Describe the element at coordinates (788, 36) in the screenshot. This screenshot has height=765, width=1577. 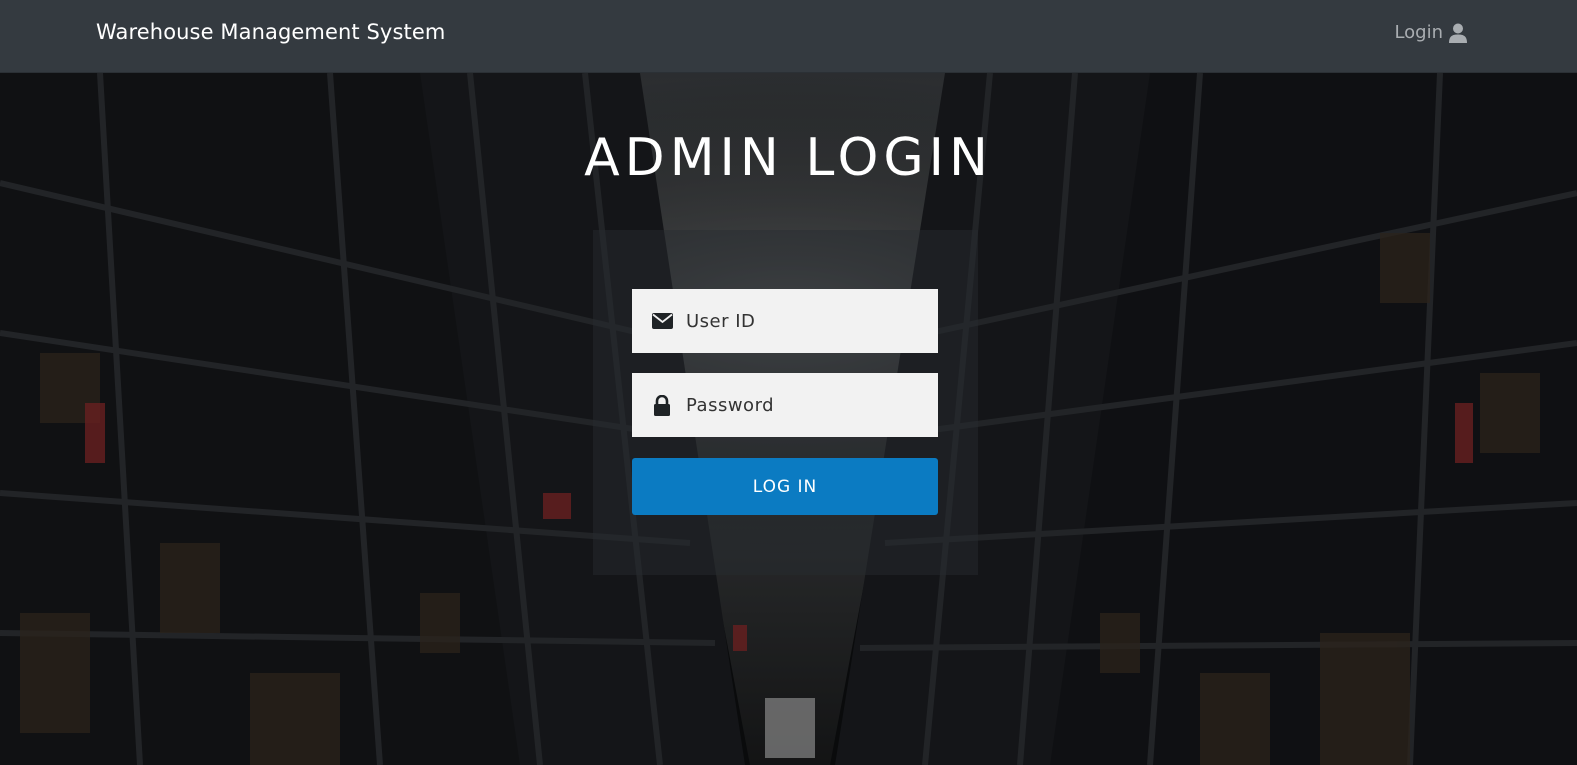
I see `top-navbar: Warehouse Management System Login` at that location.